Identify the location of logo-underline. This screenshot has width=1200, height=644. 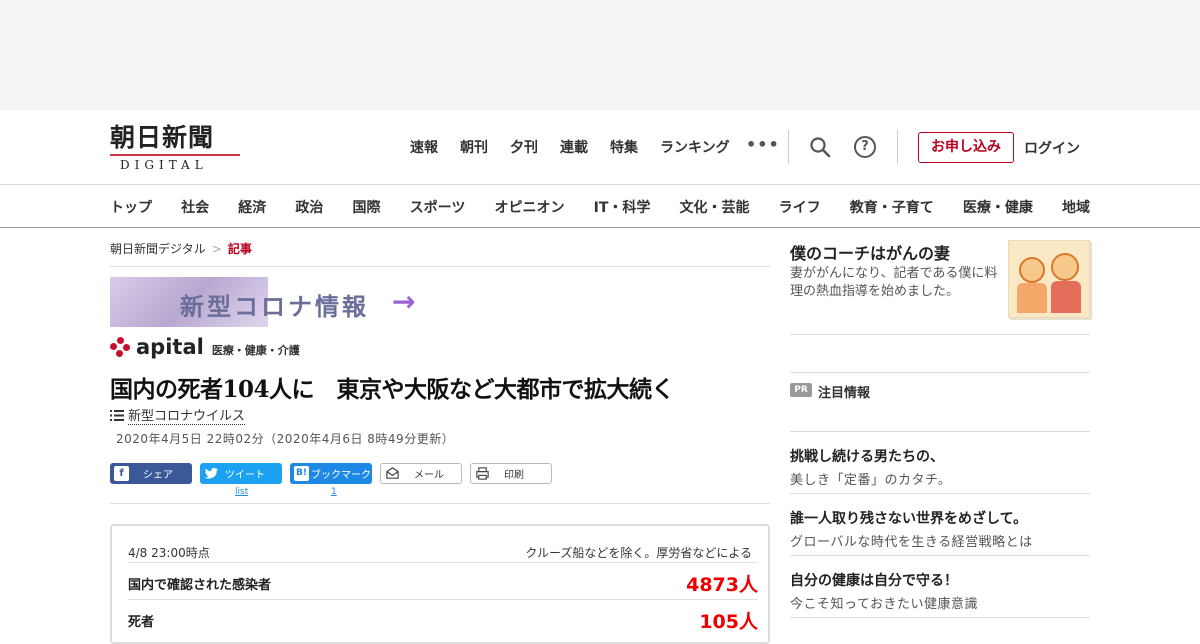
(175, 155).